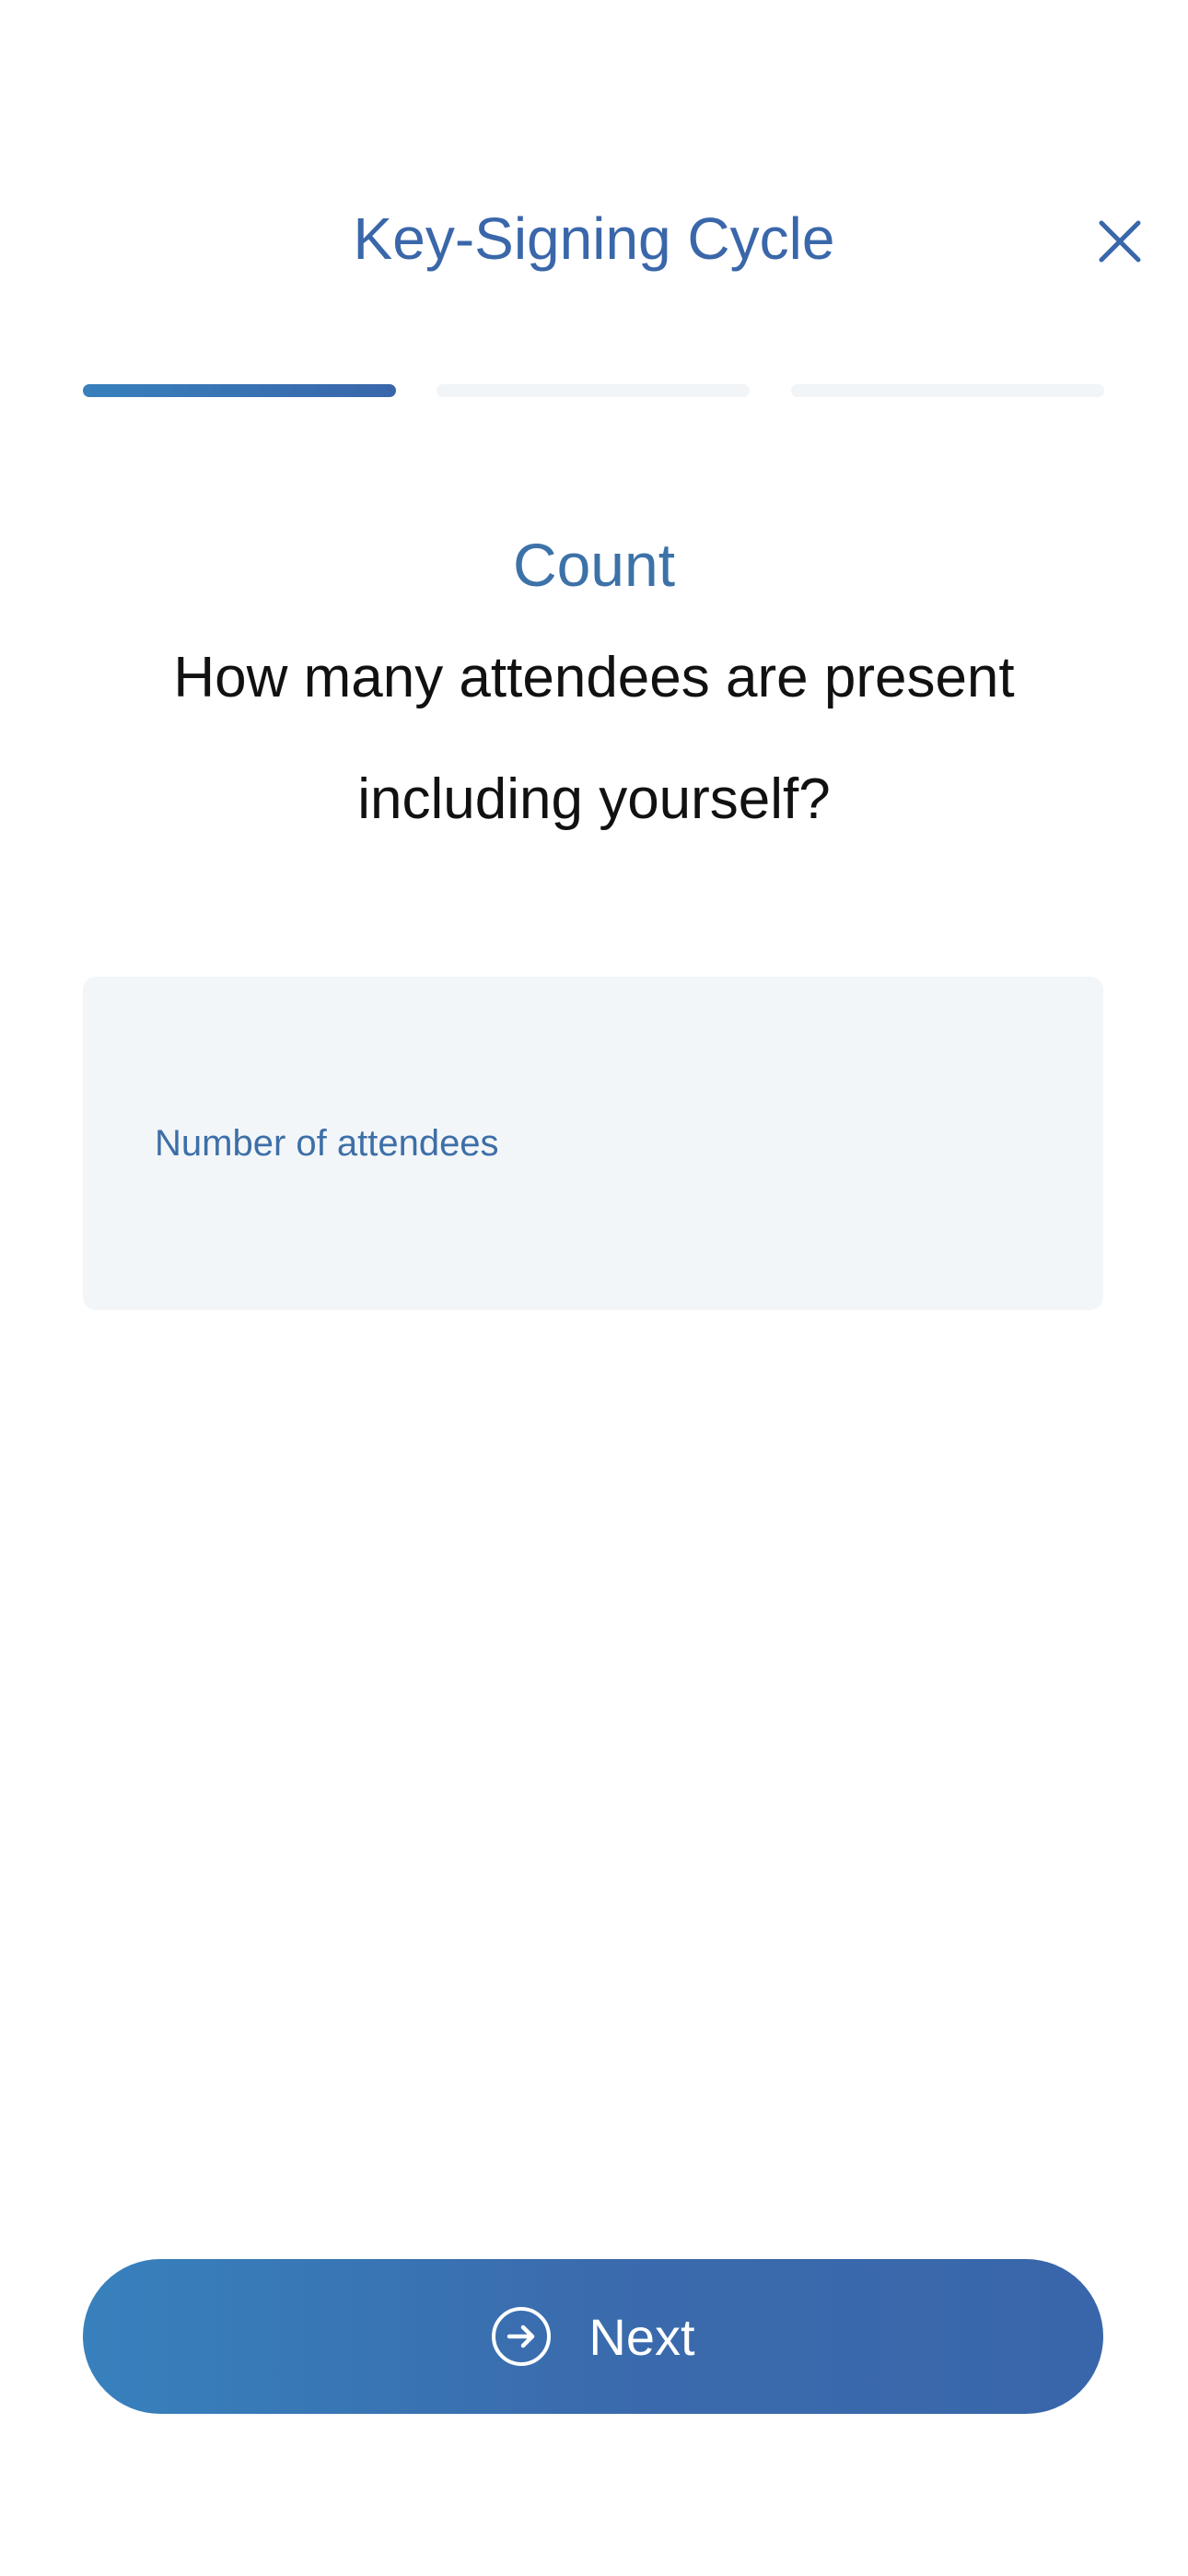 This screenshot has width=1188, height=2576. Describe the element at coordinates (641, 2336) in the screenshot. I see `next-button-label: Next` at that location.